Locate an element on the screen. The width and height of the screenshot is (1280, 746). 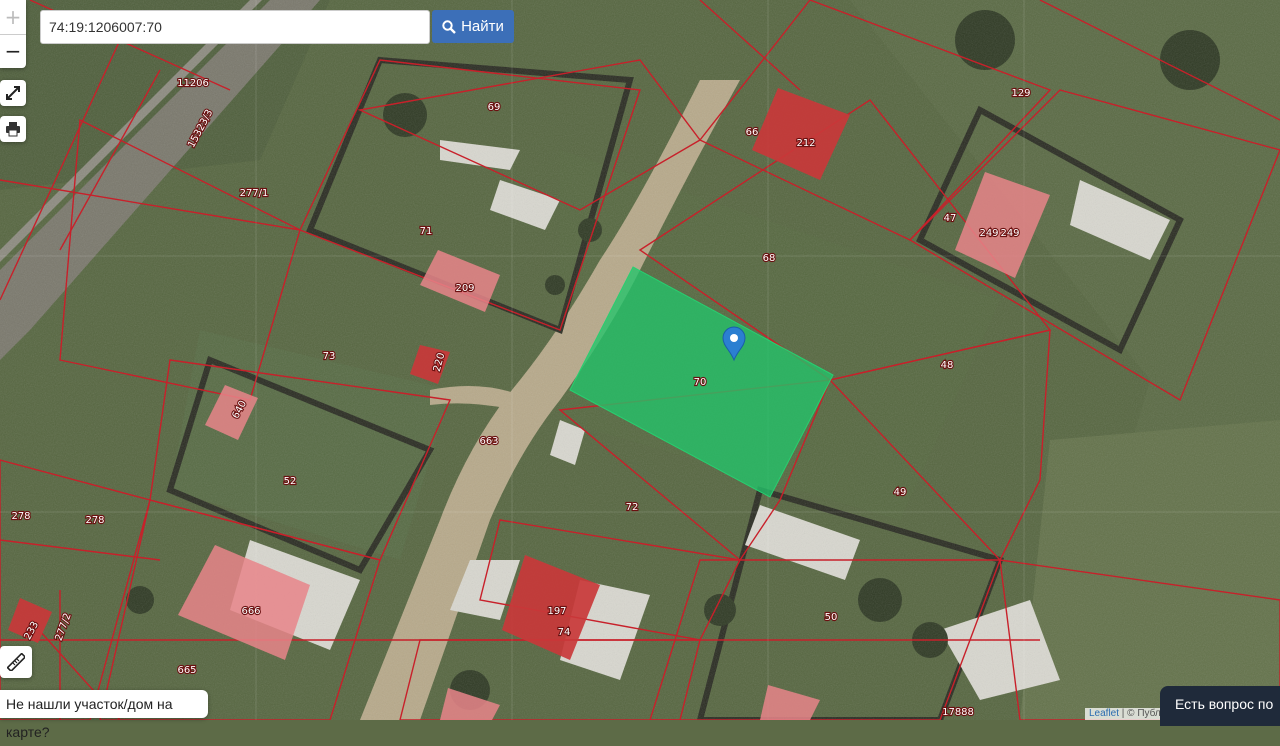
label-663: 663 is located at coordinates (488, 441).